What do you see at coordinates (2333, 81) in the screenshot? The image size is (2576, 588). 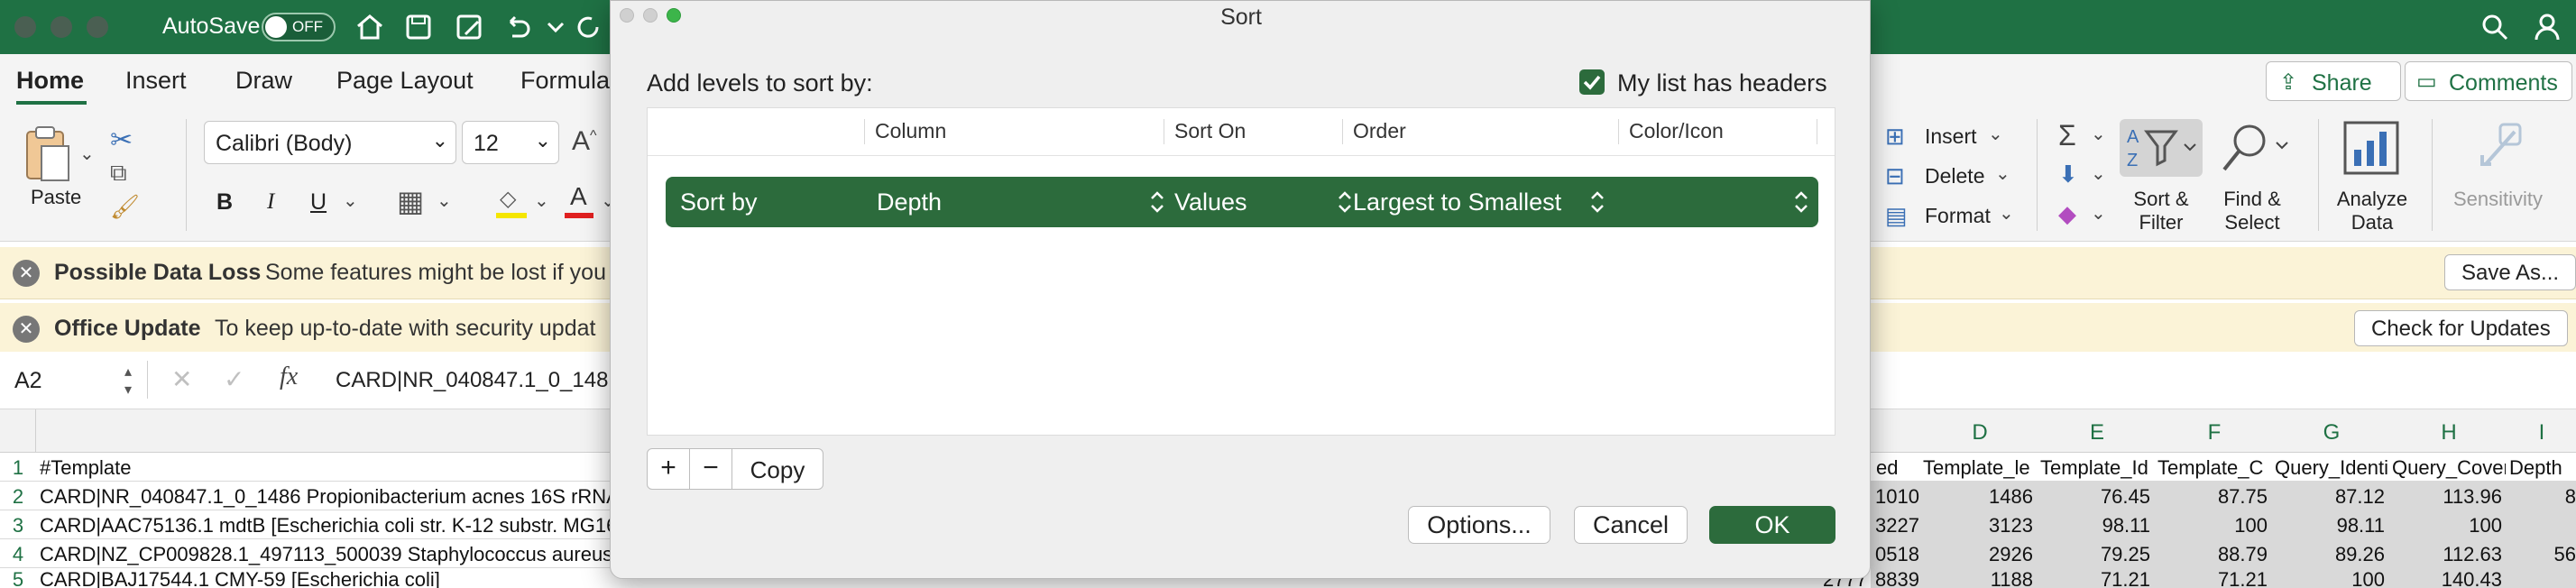 I see `share-button: ⇪ Share` at bounding box center [2333, 81].